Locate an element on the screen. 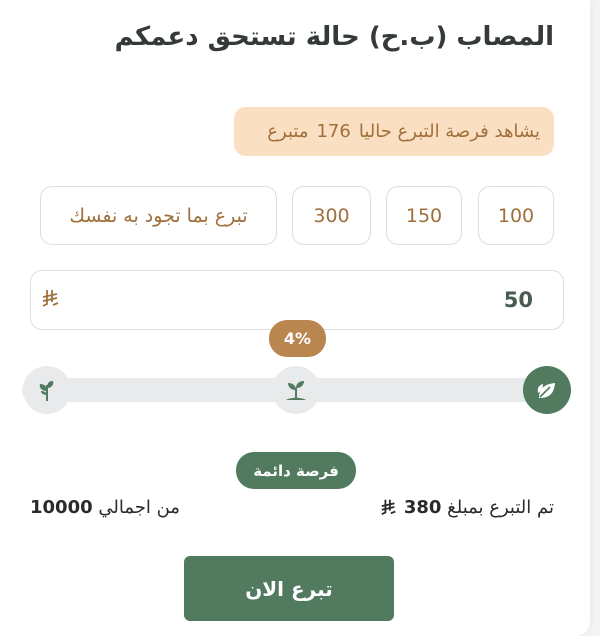 This screenshot has height=636, width=600. donated-amount-stat: تم التبرع بمبلغ 380 is located at coordinates (467, 507).